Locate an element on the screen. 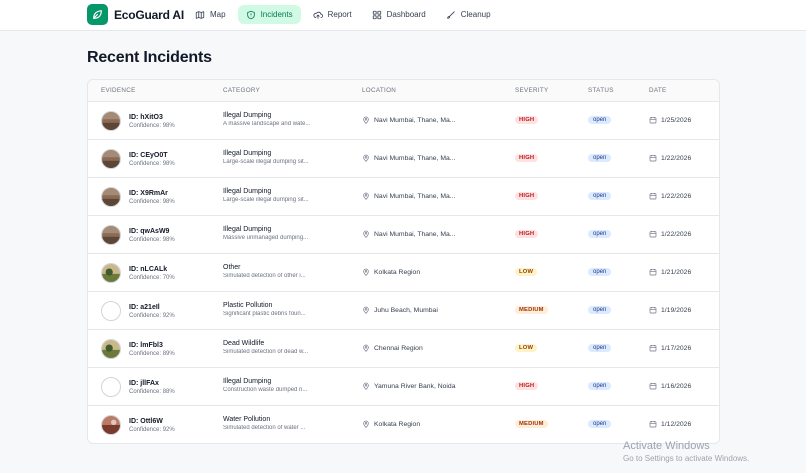 The width and height of the screenshot is (806, 473). incident-id: ID: a21eIl is located at coordinates (144, 307).